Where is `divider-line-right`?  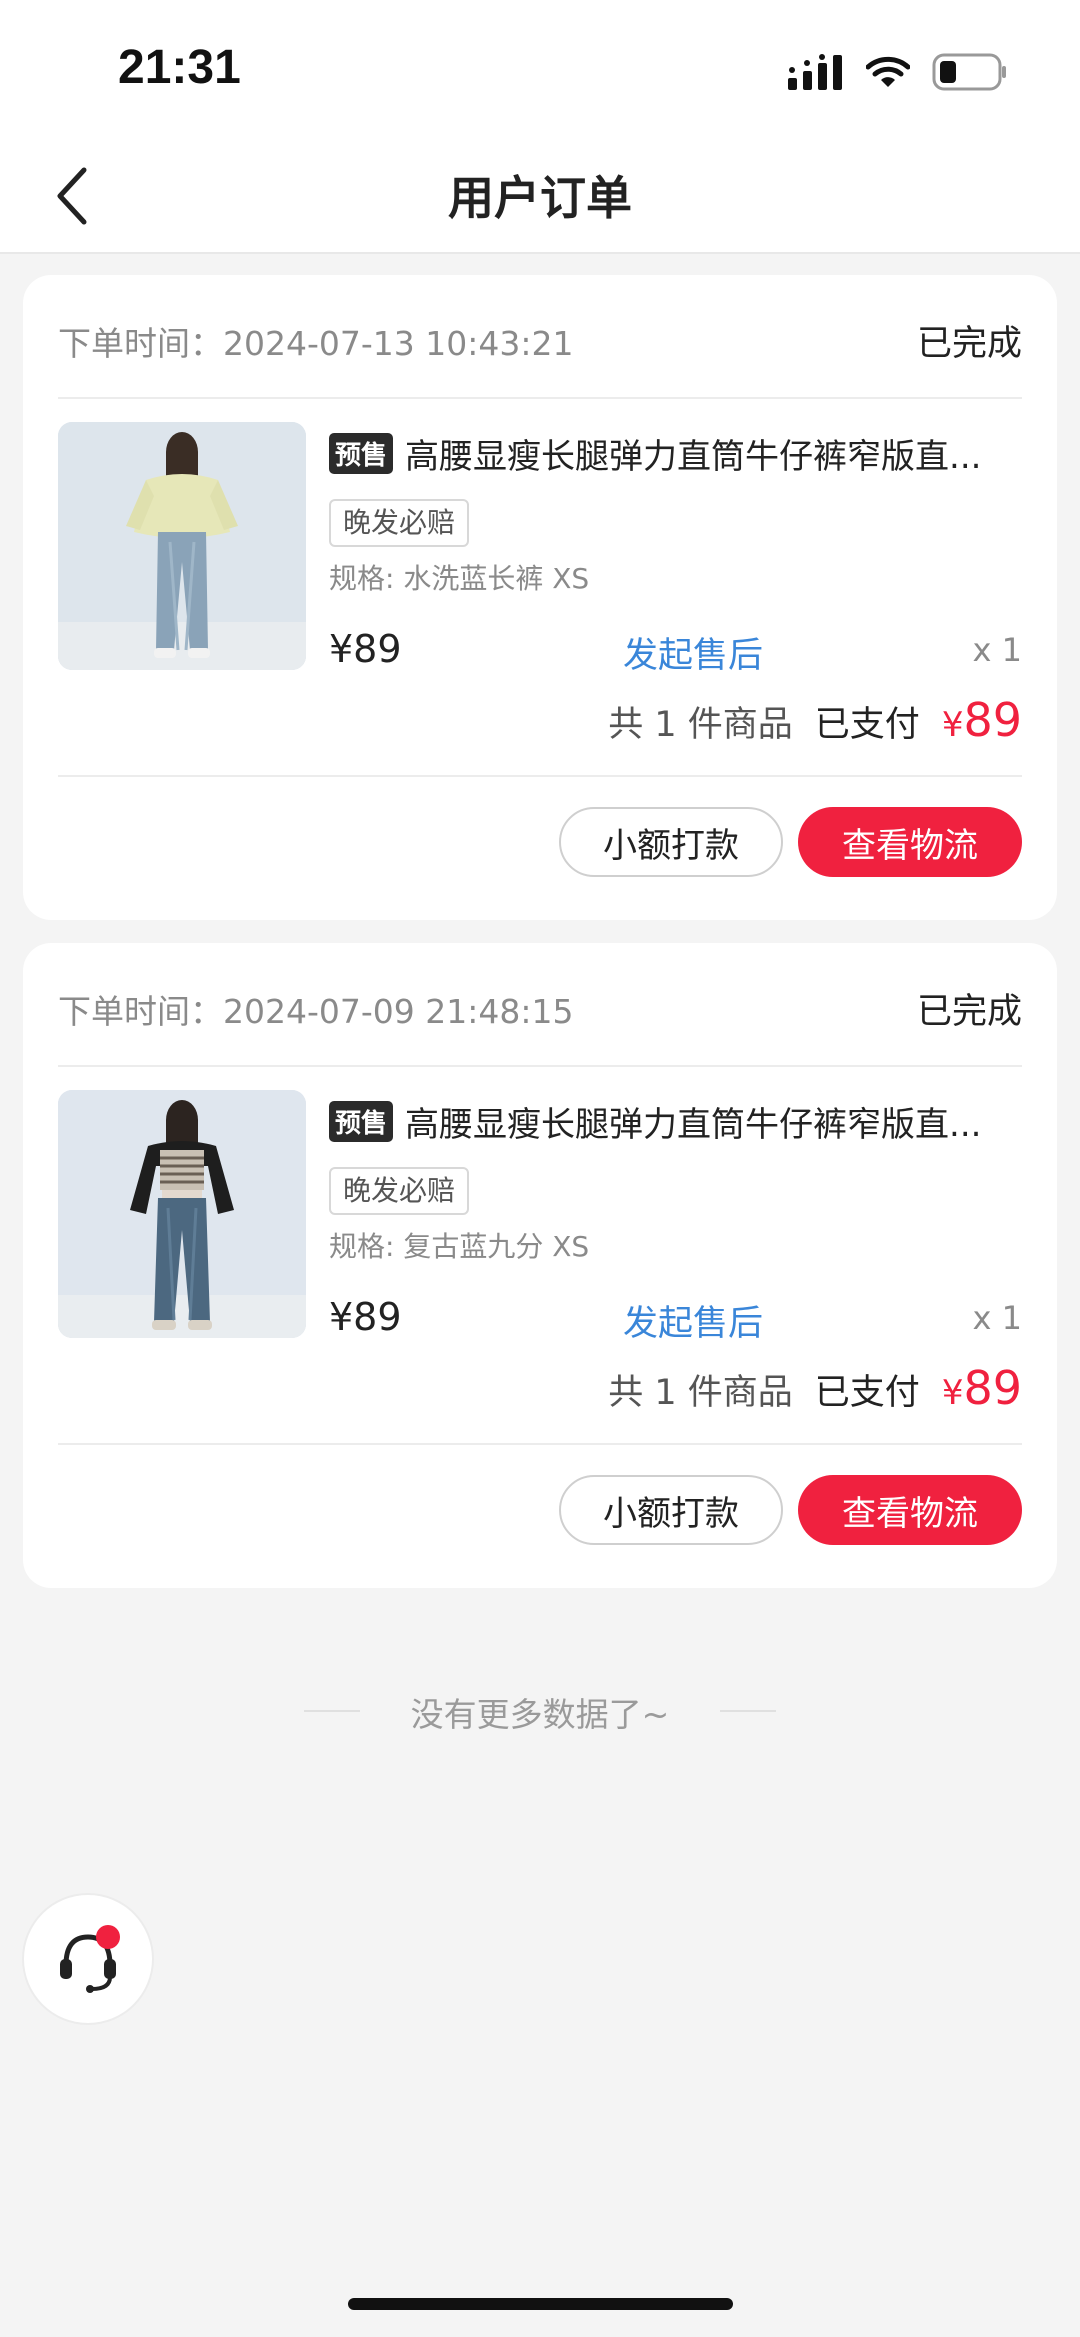 divider-line-right is located at coordinates (748, 1711).